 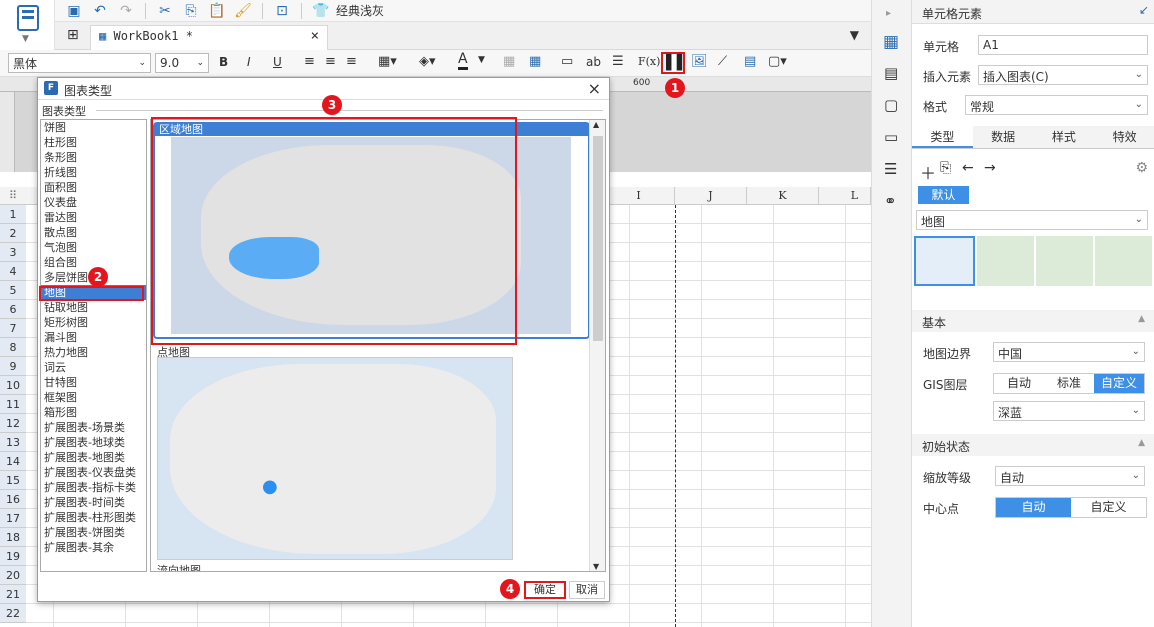 I want to click on gis-auto-option: 自动, so click(x=1019, y=383).